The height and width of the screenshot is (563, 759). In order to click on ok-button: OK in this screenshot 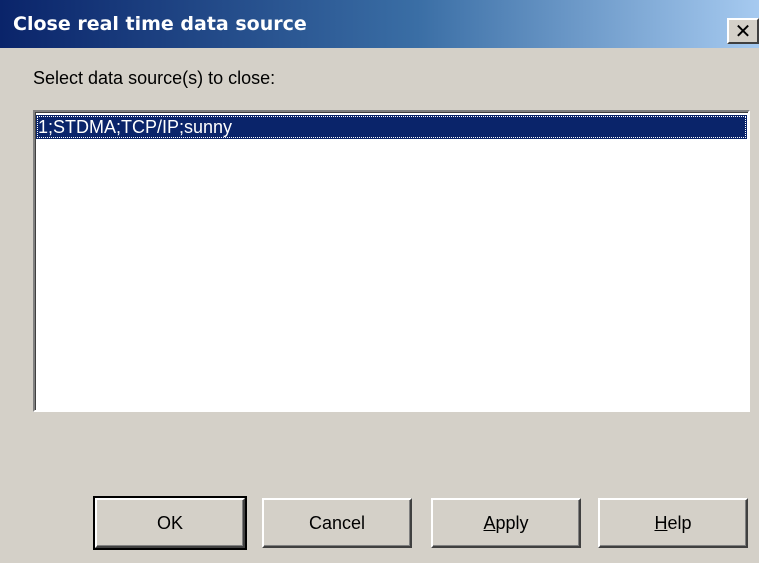, I will do `click(170, 523)`.